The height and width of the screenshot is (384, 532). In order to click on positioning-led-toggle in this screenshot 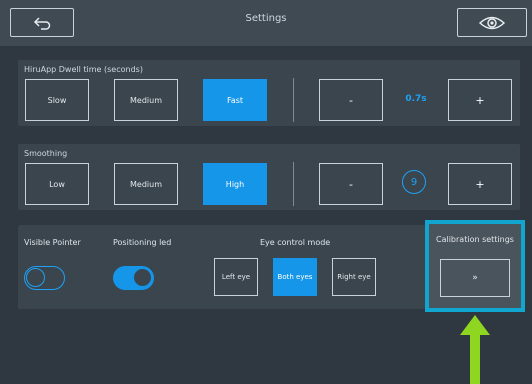, I will do `click(133, 278)`.